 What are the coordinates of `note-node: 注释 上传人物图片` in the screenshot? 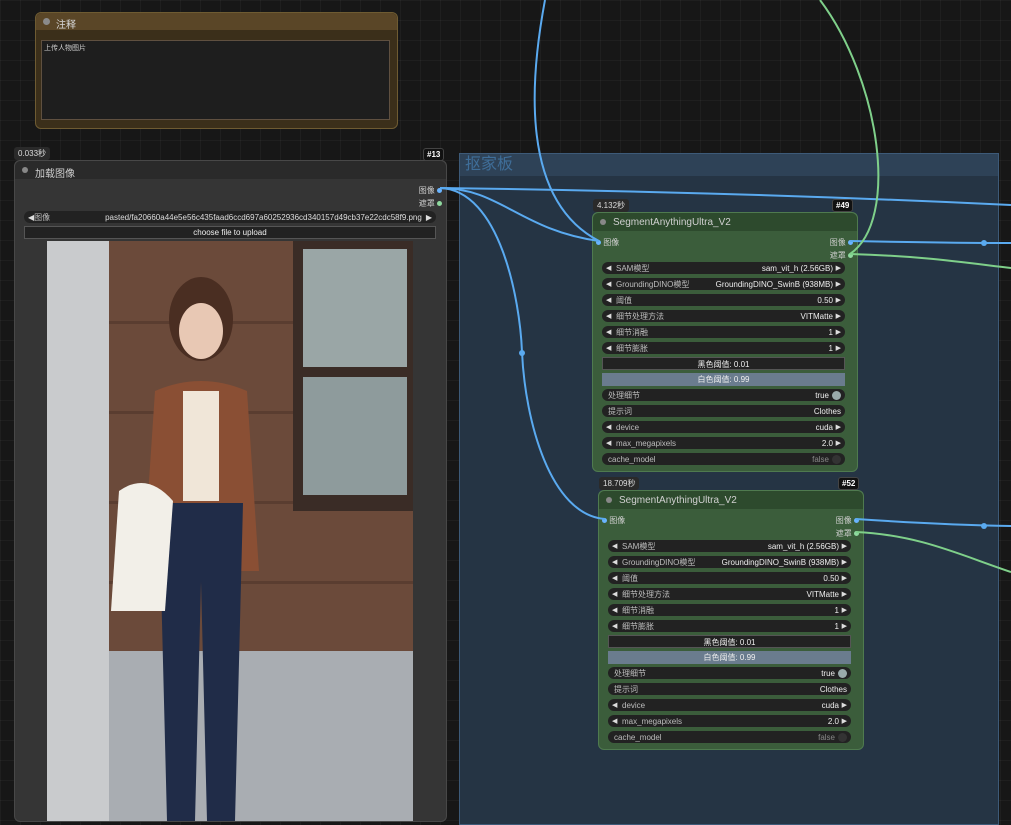 It's located at (216, 70).